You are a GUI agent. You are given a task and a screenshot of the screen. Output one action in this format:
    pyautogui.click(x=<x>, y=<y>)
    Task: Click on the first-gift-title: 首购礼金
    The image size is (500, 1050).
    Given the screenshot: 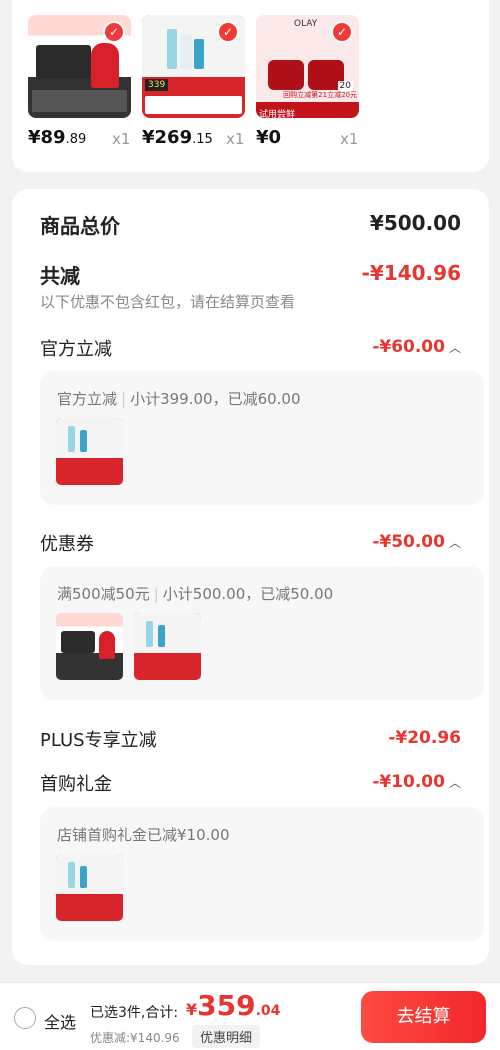 What is the action you would take?
    pyautogui.click(x=76, y=784)
    